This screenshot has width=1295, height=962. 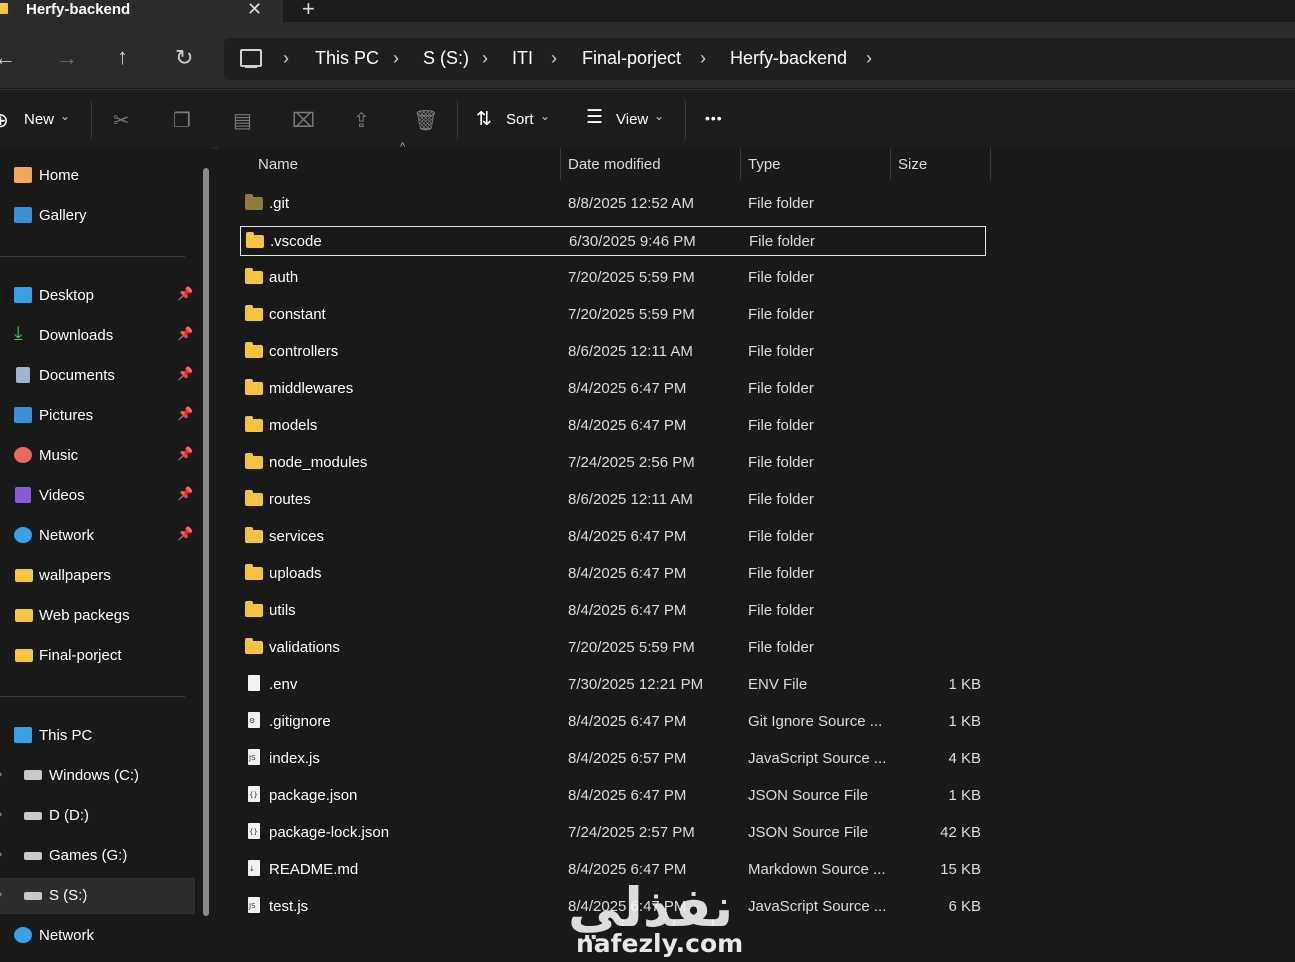 What do you see at coordinates (97, 736) in the screenshot?
I see `sidebar-item-this-pc: This PC` at bounding box center [97, 736].